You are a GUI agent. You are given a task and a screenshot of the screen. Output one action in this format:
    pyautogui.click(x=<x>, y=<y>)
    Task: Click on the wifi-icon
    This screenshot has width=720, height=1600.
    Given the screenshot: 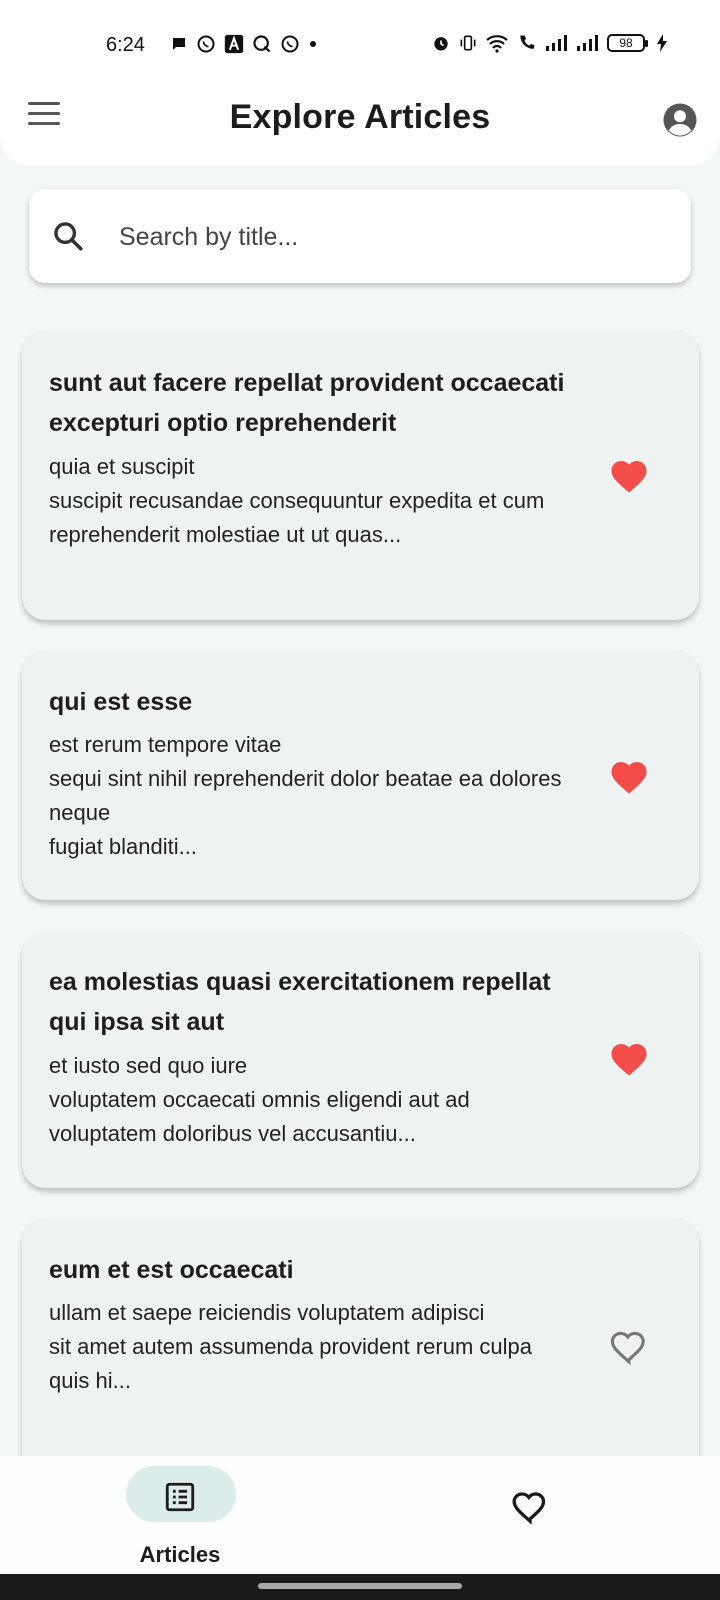 What is the action you would take?
    pyautogui.click(x=497, y=44)
    